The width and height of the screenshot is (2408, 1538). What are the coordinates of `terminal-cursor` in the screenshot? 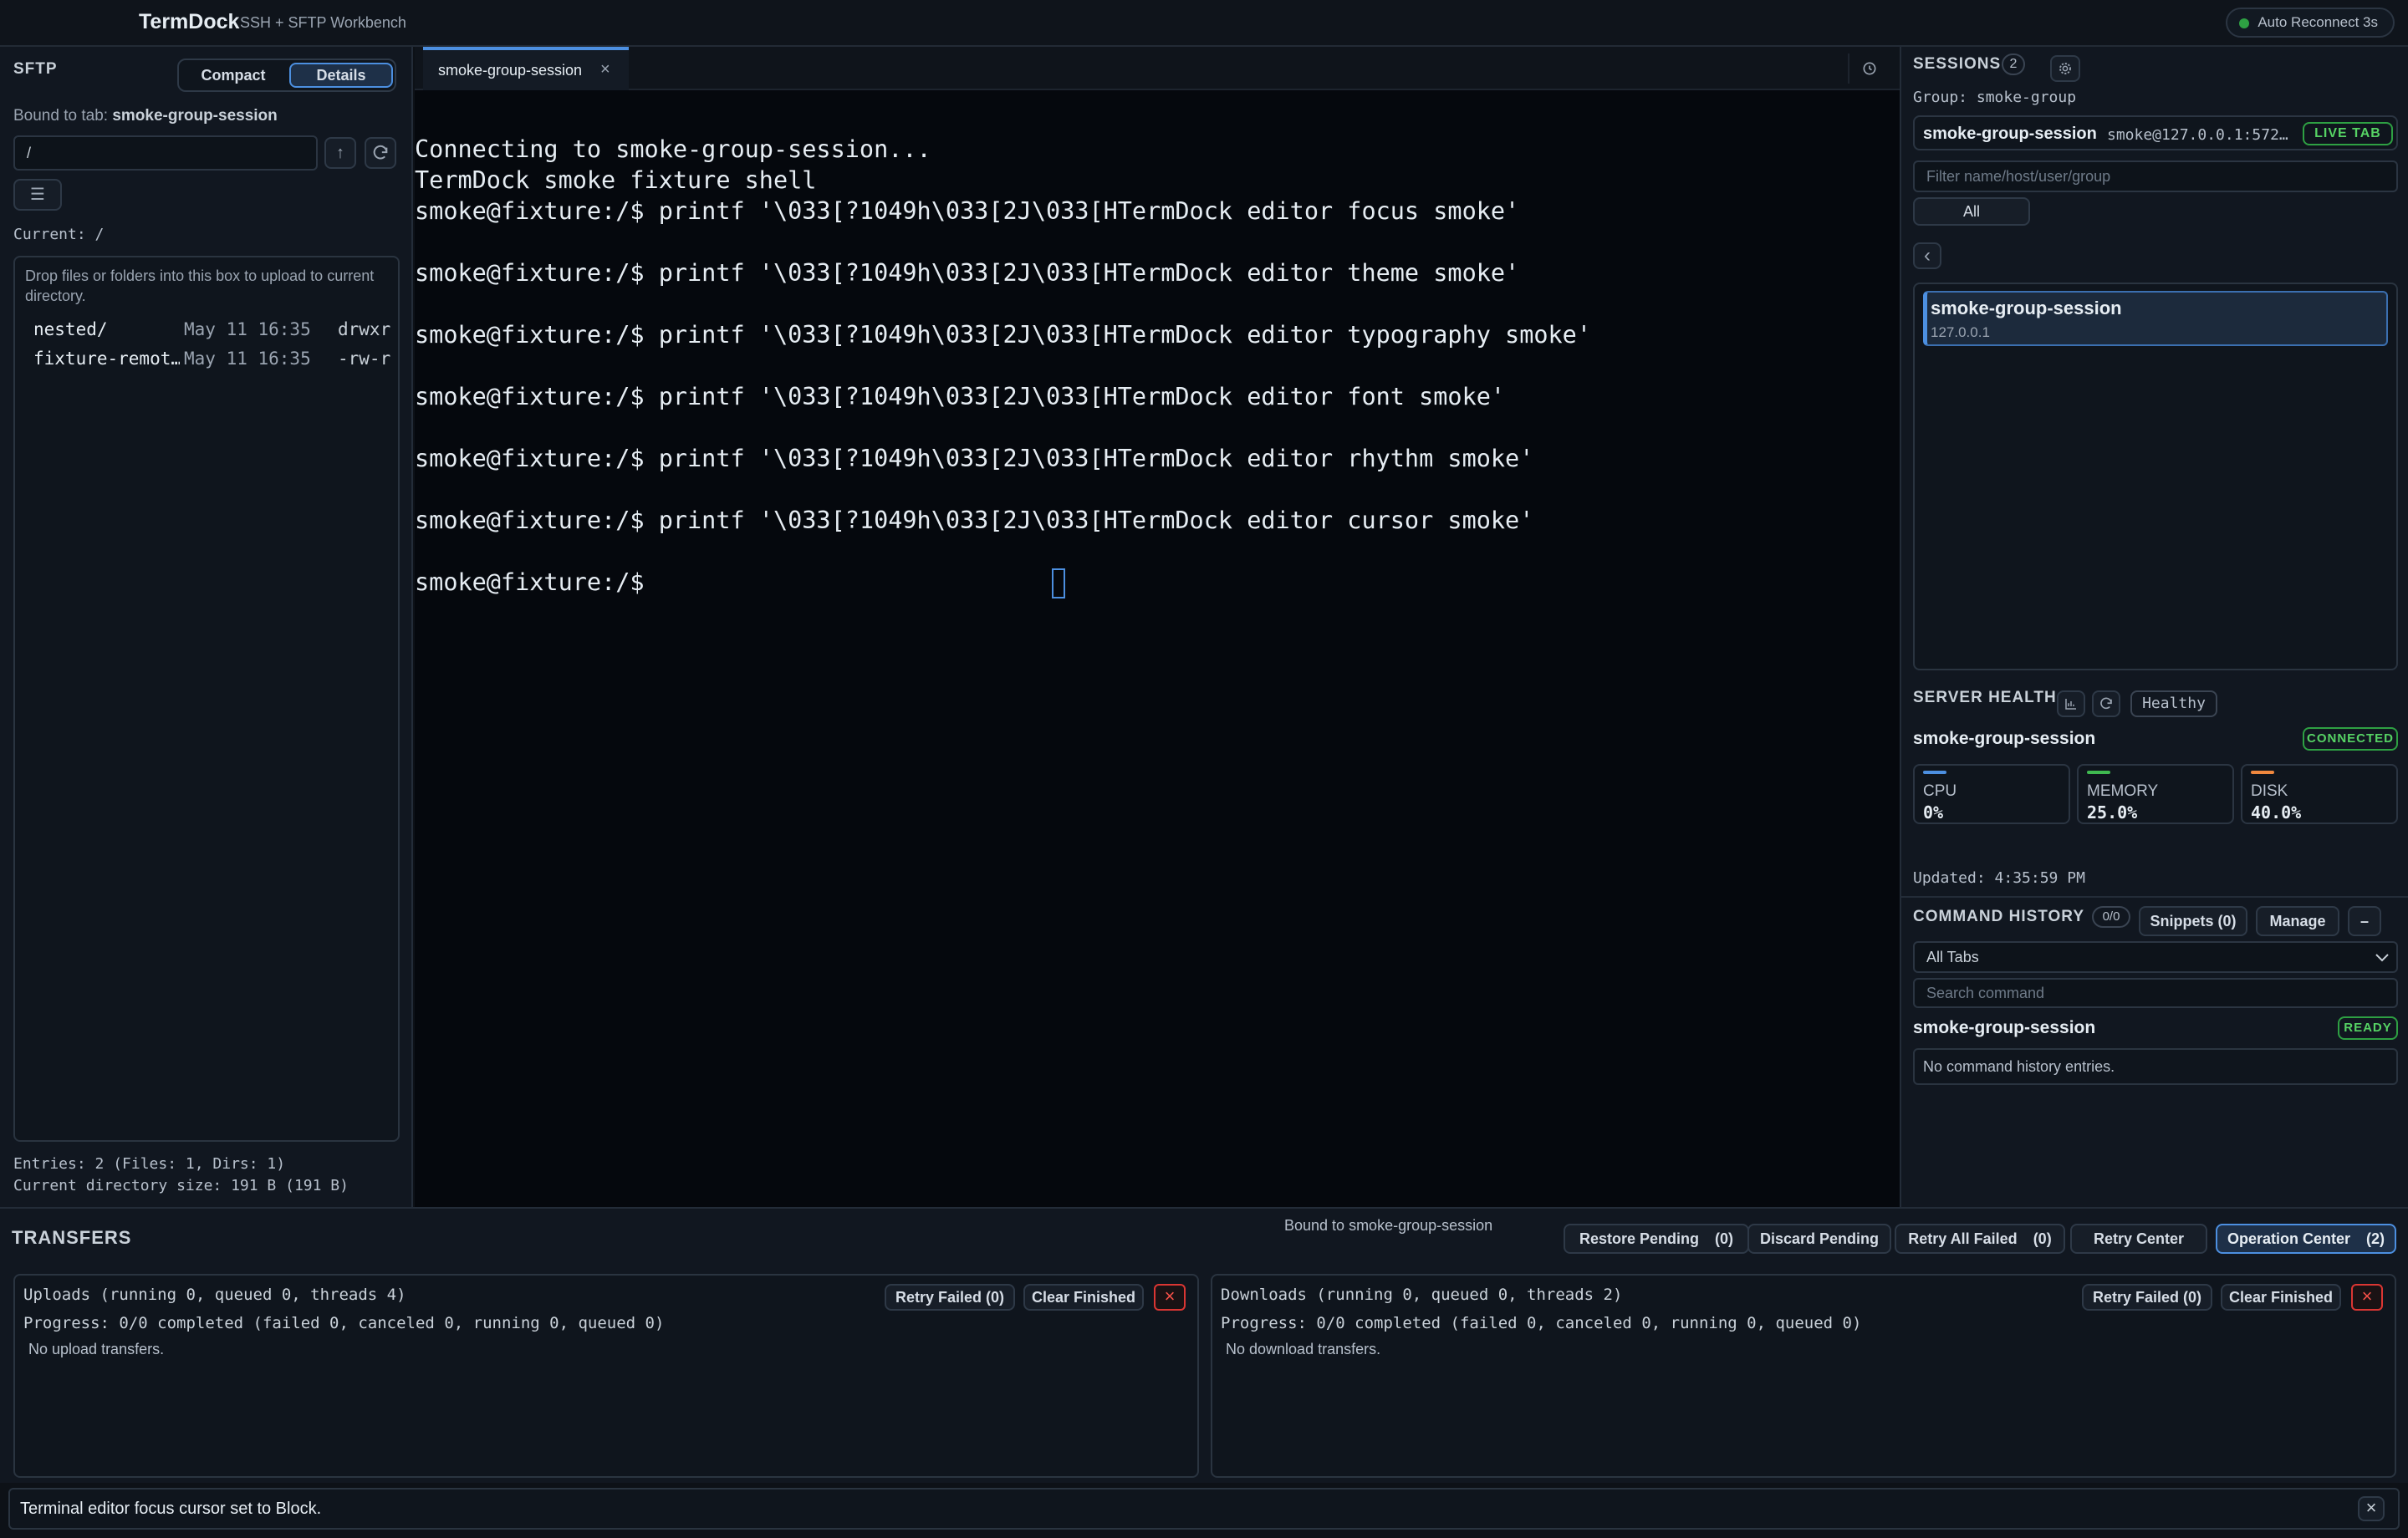 It's located at (1058, 583).